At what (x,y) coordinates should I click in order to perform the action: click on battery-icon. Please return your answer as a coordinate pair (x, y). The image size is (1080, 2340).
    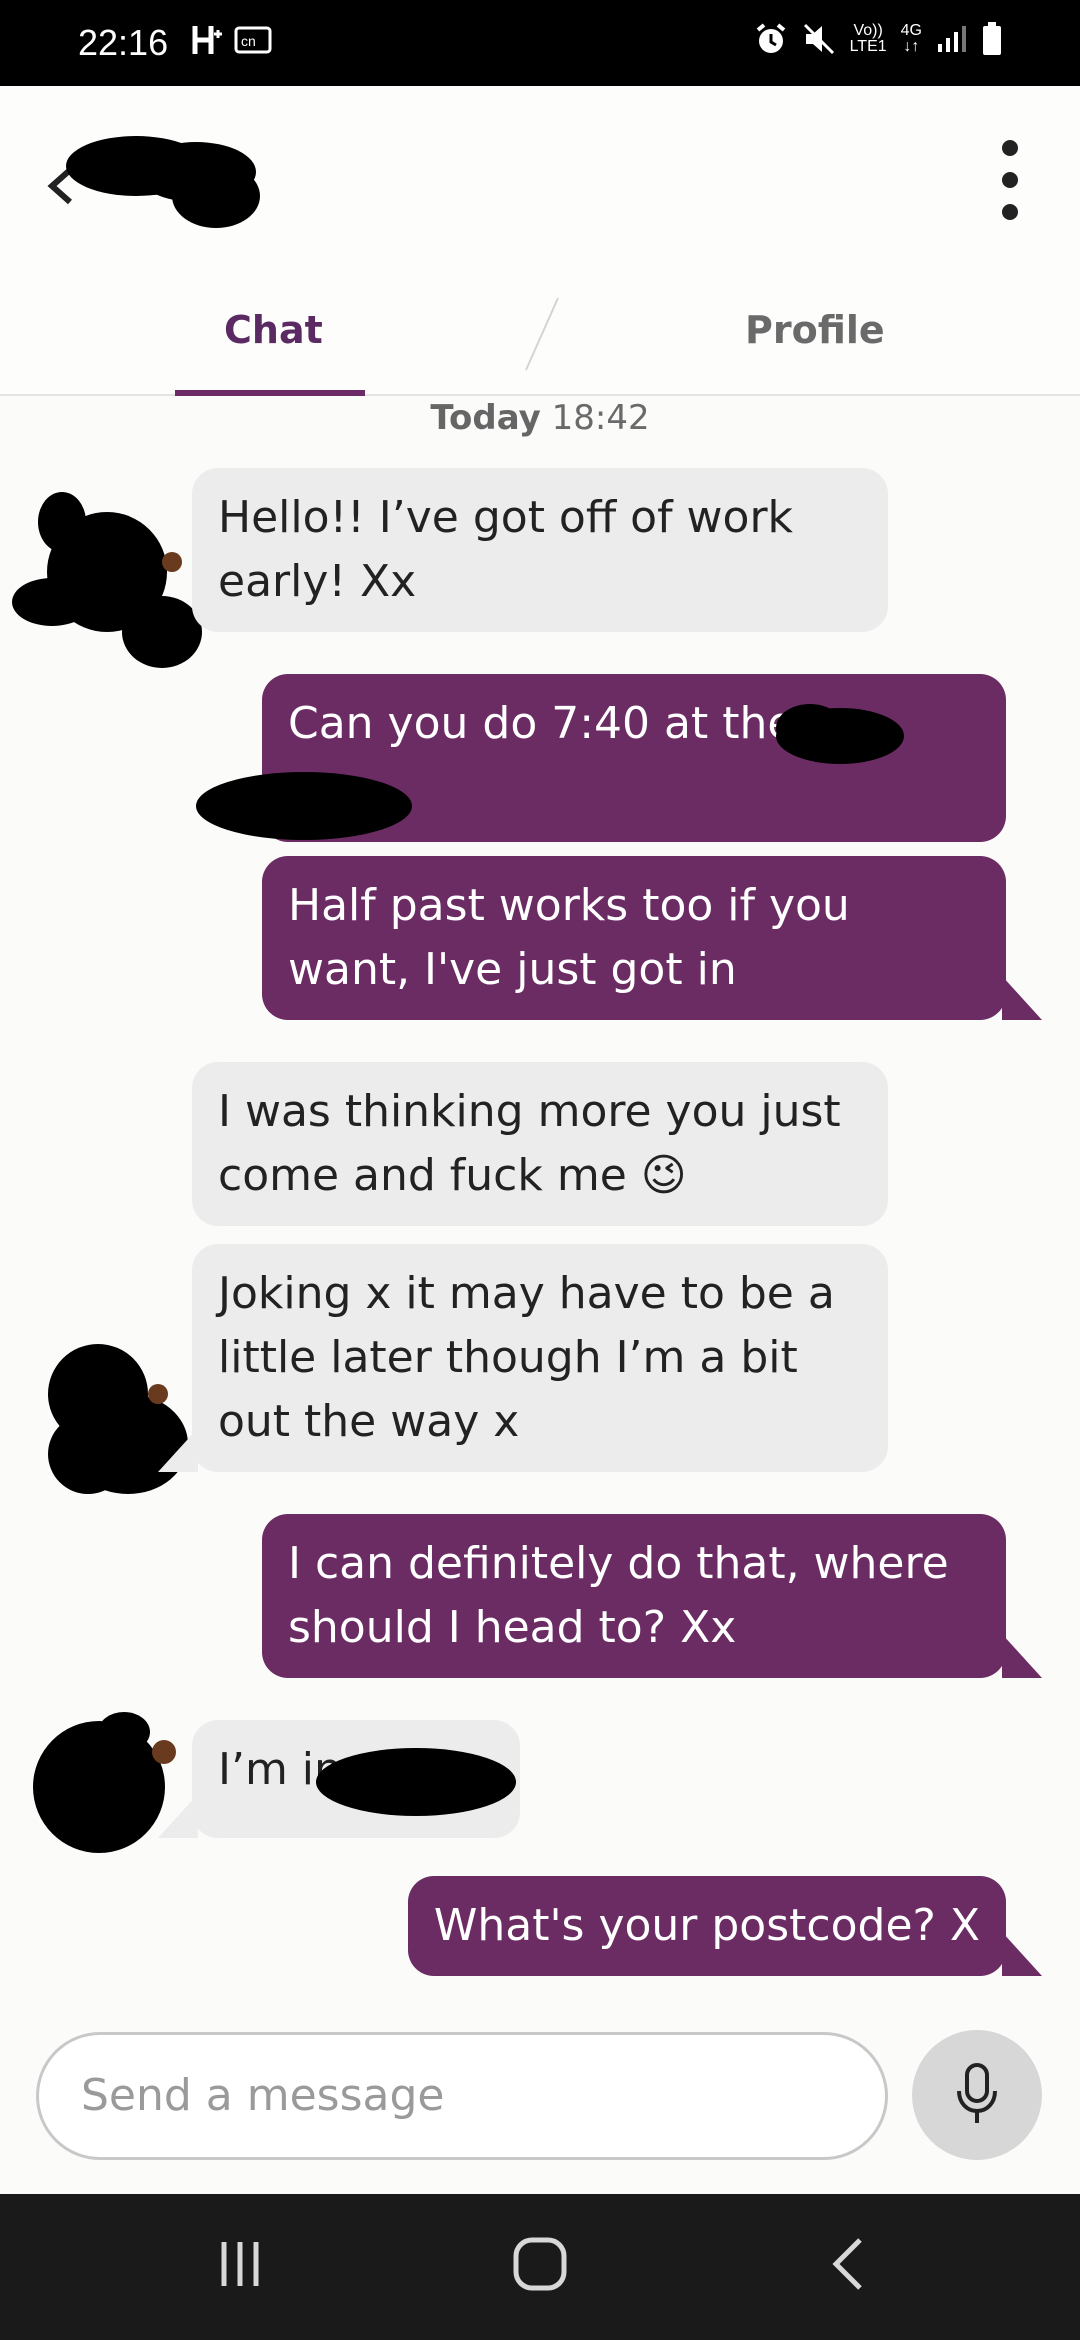
    Looking at the image, I should click on (992, 38).